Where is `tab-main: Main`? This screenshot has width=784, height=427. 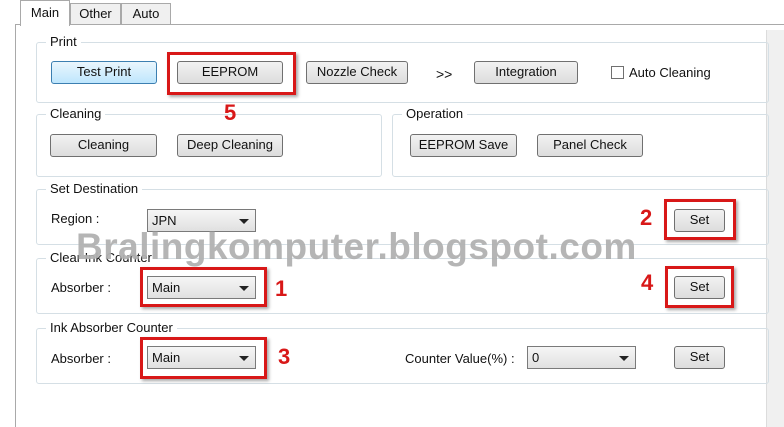 tab-main: Main is located at coordinates (45, 13).